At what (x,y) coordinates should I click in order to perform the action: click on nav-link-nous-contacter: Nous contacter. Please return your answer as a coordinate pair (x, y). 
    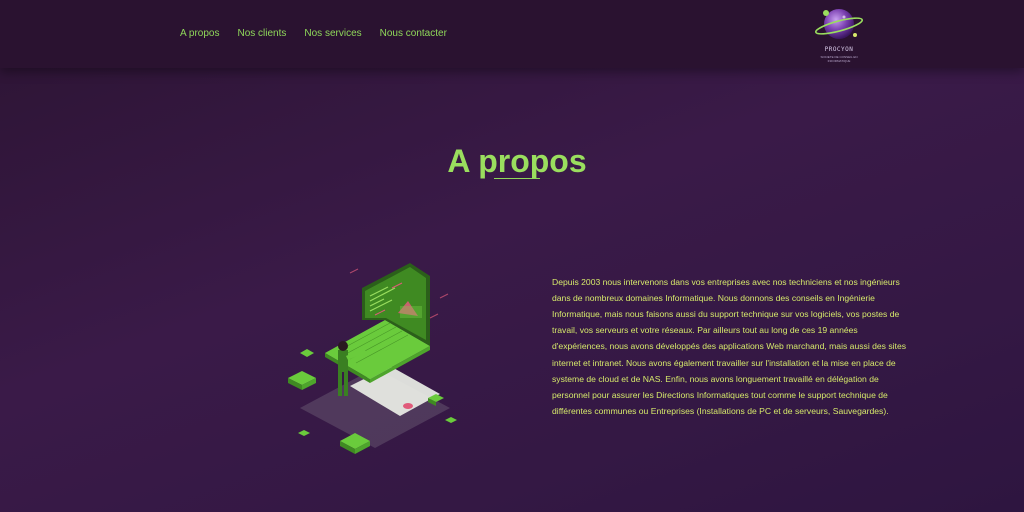
    Looking at the image, I should click on (413, 33).